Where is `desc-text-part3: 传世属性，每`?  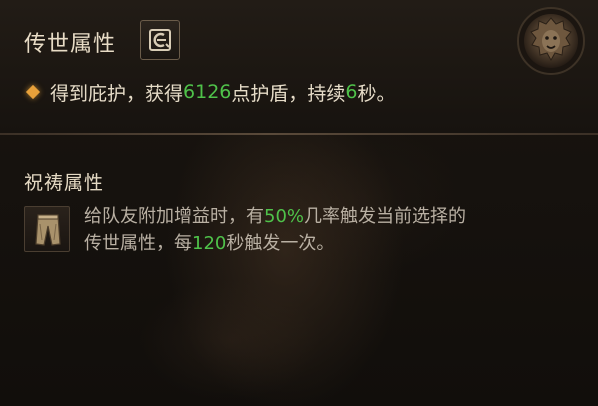 desc-text-part3: 传世属性，每 is located at coordinates (138, 243).